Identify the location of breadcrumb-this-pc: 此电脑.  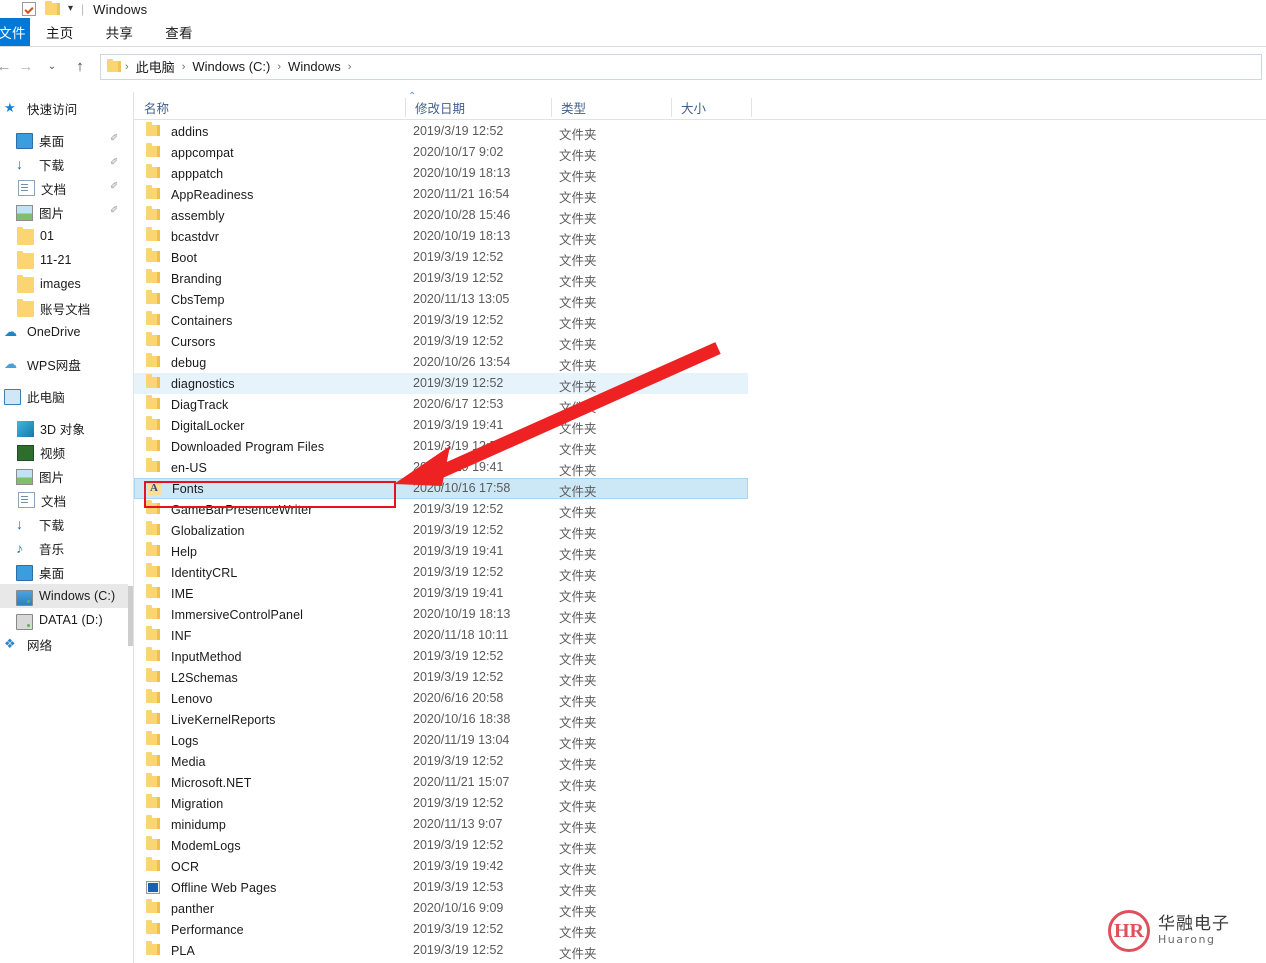
(155, 66).